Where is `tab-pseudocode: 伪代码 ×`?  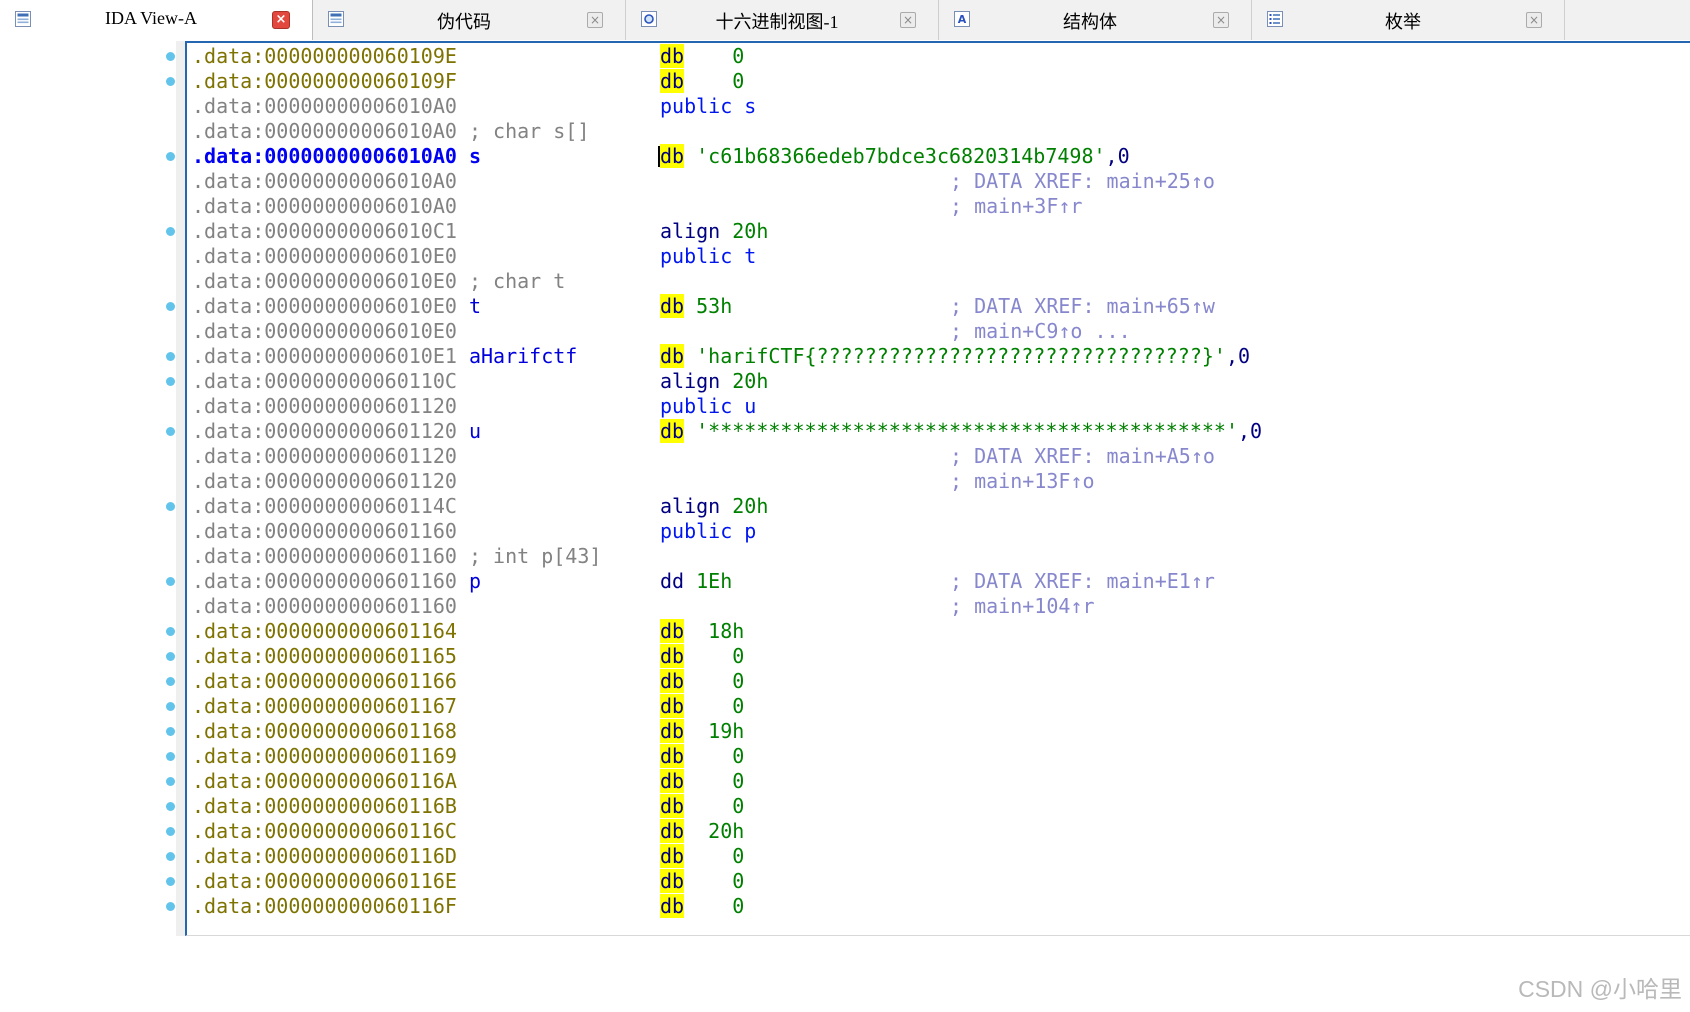
tab-pseudocode: 伪代码 × is located at coordinates (469, 20).